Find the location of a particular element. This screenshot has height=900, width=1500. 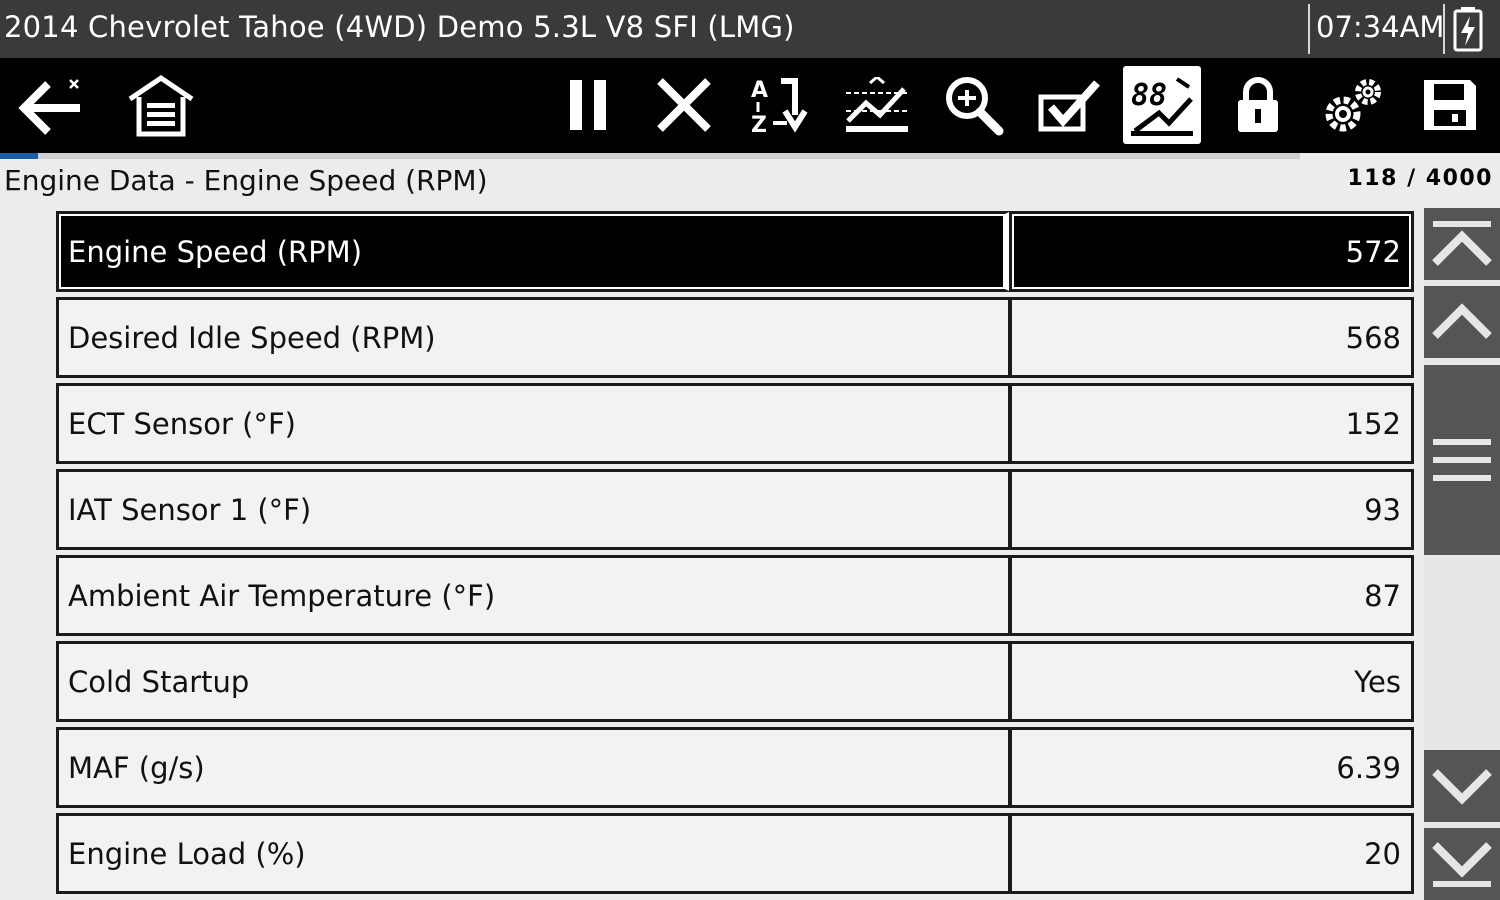

scroll-thumb is located at coordinates (1462, 460).